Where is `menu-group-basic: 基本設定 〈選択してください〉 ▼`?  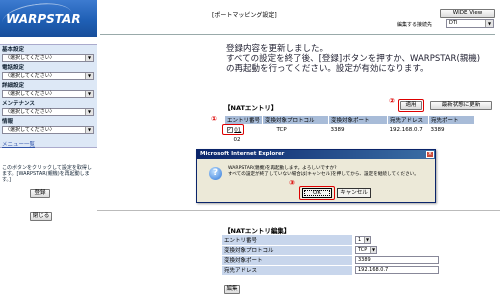 menu-group-basic: 基本設定 〈選択してください〉 ▼ is located at coordinates (48, 54).